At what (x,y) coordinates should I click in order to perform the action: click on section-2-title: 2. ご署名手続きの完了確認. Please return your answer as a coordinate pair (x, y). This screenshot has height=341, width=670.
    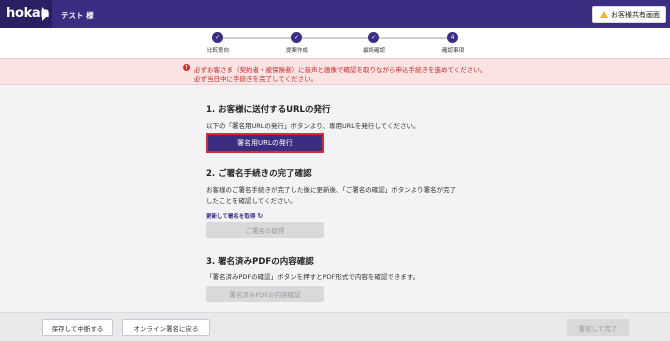
    Looking at the image, I should click on (259, 174).